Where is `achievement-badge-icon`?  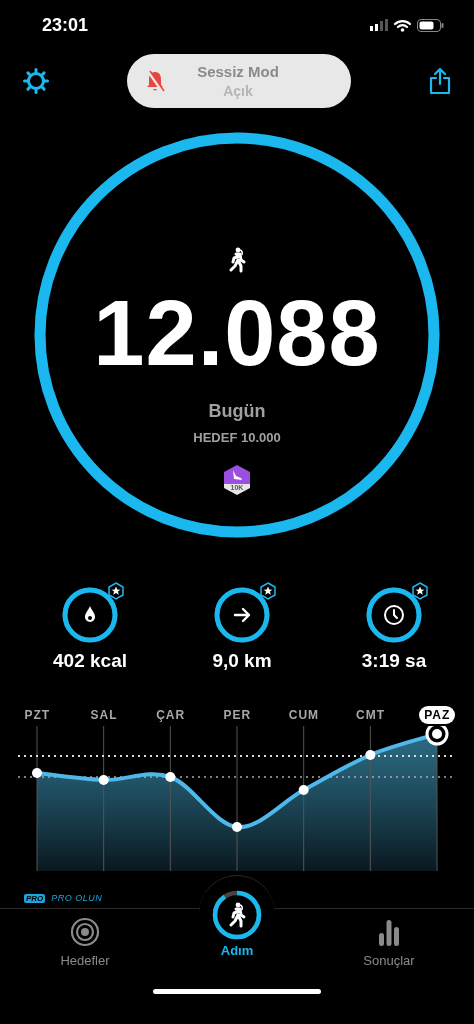 achievement-badge-icon is located at coordinates (237, 480).